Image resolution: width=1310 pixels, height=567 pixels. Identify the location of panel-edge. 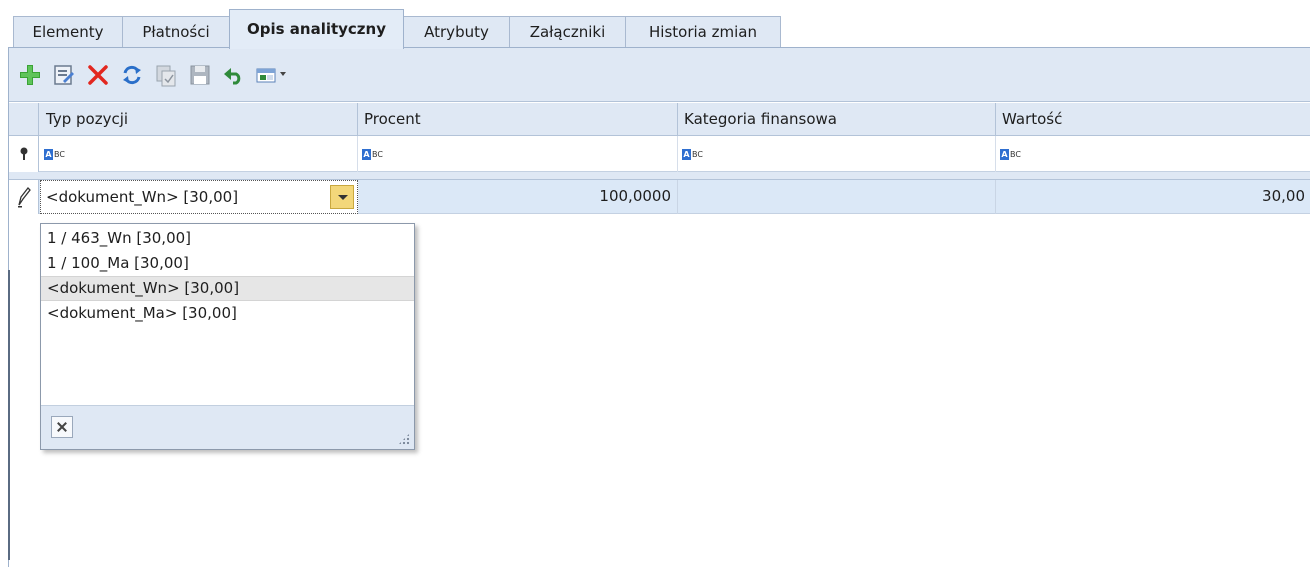
(9, 415).